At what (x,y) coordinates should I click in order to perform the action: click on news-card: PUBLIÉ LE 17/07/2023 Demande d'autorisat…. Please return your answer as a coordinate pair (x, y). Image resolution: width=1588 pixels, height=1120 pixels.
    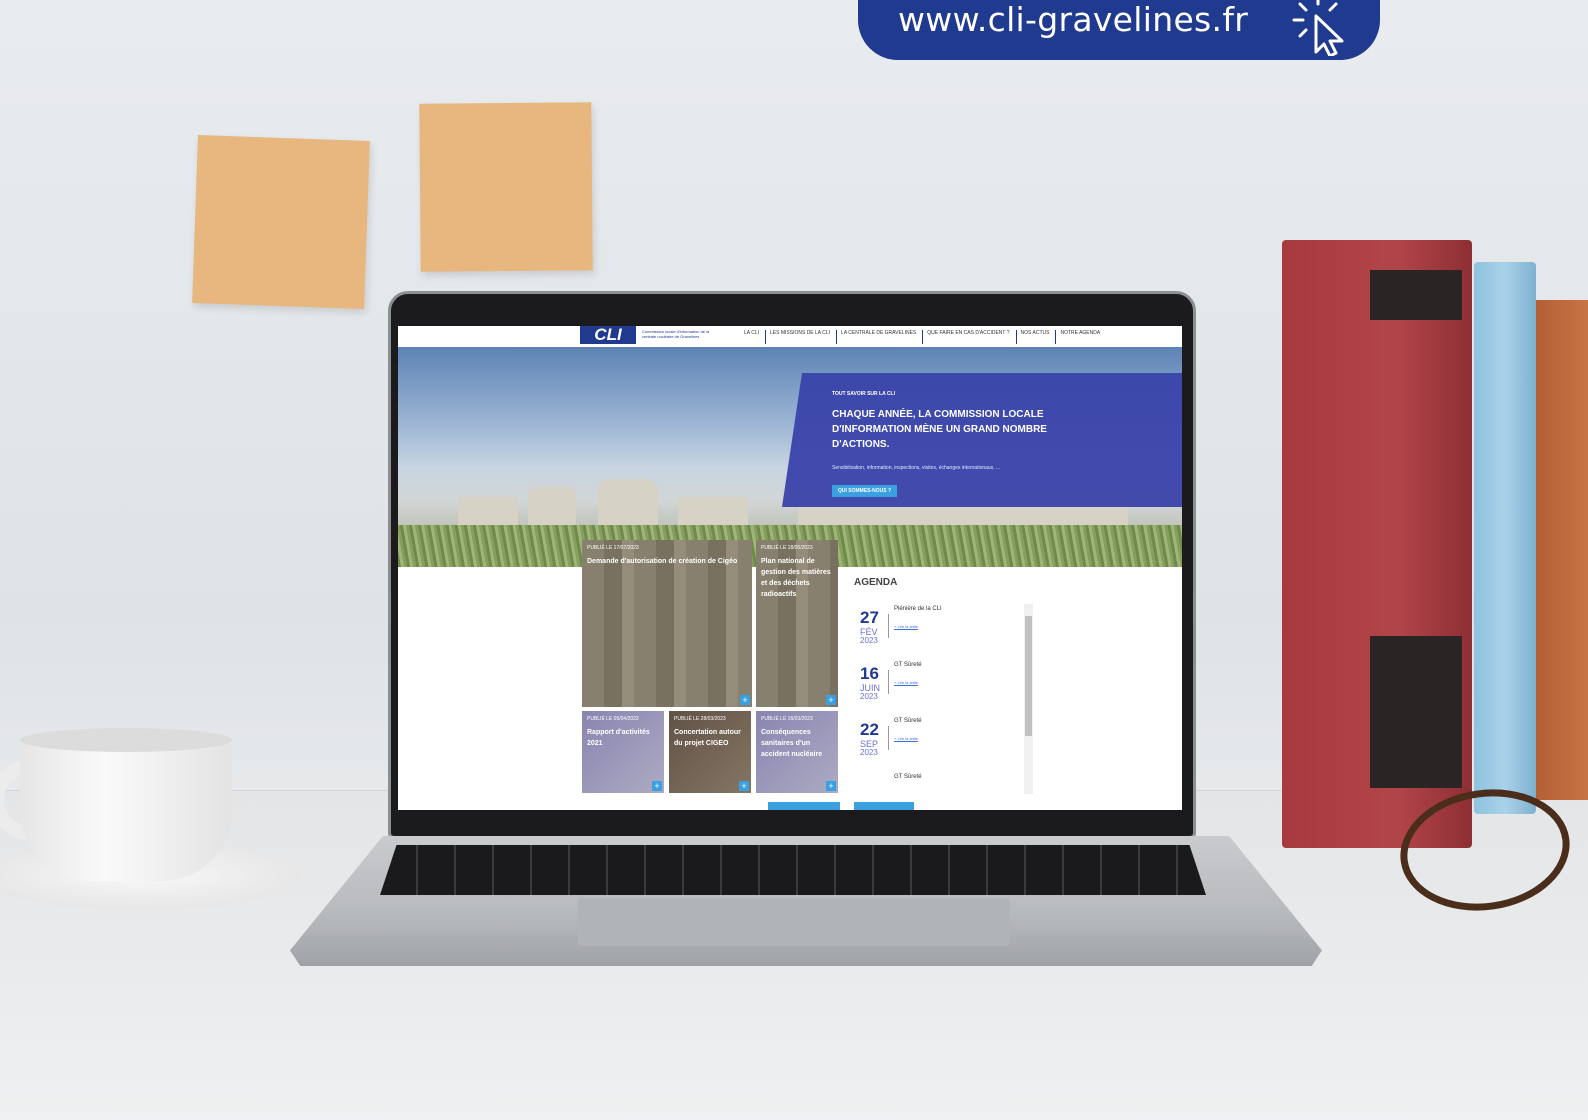
    Looking at the image, I should click on (667, 623).